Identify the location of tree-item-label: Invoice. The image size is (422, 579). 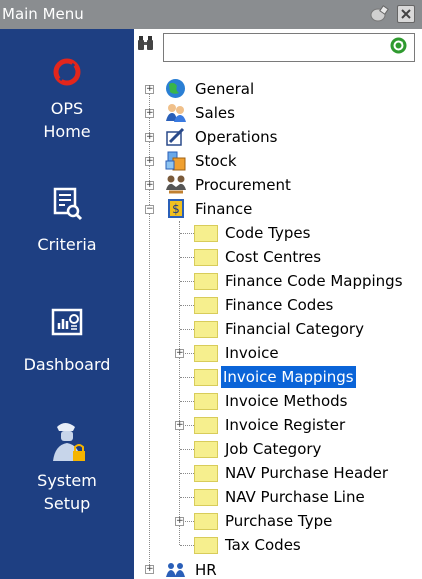
(252, 353).